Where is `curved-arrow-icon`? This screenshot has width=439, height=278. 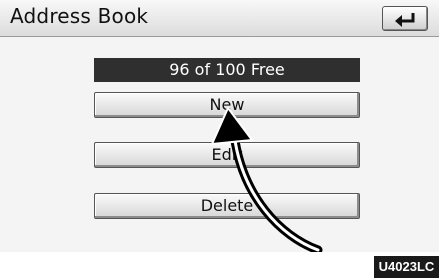 curved-arrow-icon is located at coordinates (267, 179).